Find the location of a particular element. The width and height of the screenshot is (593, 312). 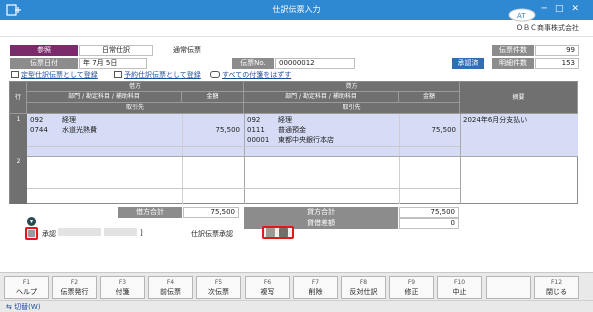

fkey-label: 反対仕訳 is located at coordinates (363, 292).